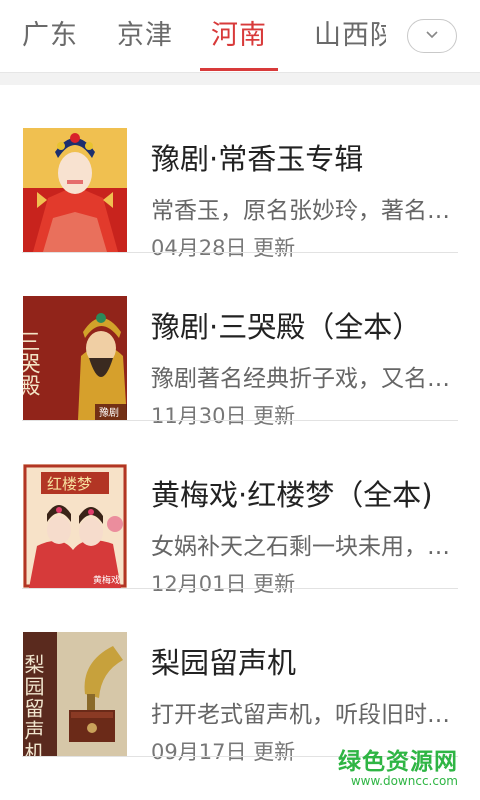 The image size is (480, 800). I want to click on item-thumbnail, so click(75, 190).